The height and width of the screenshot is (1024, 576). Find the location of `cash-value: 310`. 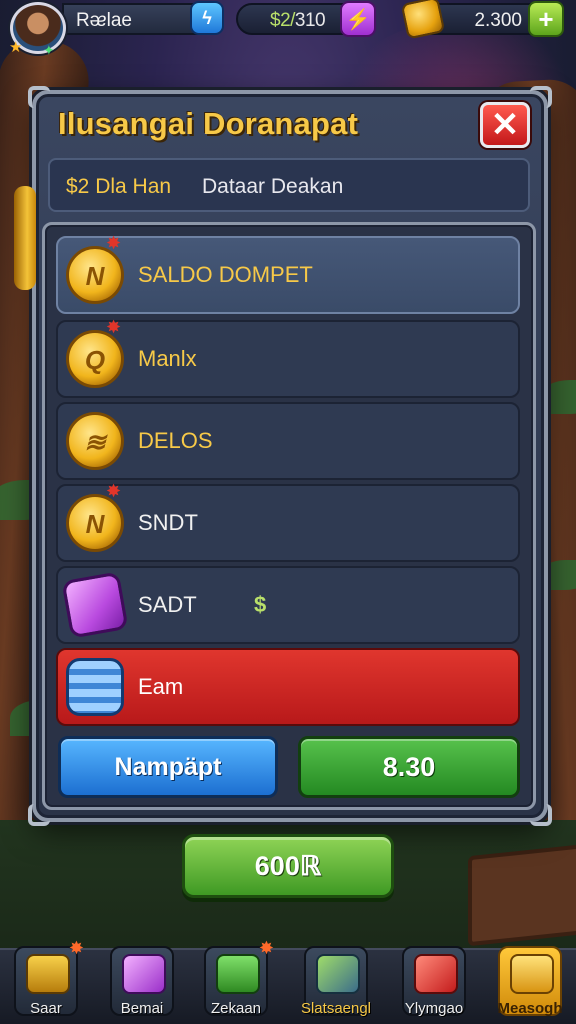

cash-value: 310 is located at coordinates (310, 20).